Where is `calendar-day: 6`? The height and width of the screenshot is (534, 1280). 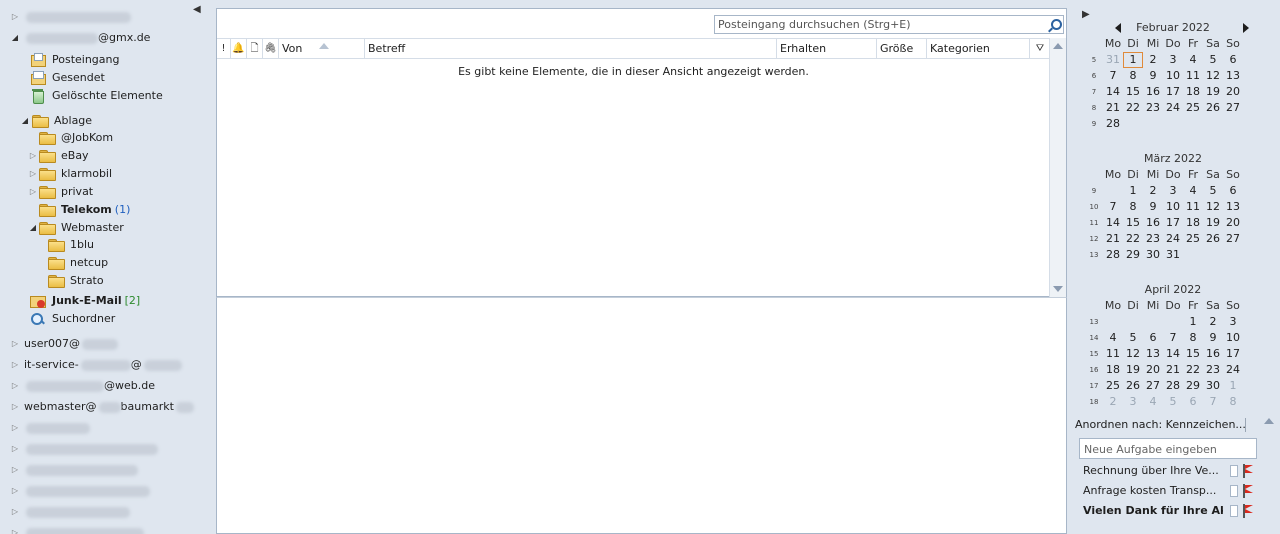 calendar-day: 6 is located at coordinates (1153, 338).